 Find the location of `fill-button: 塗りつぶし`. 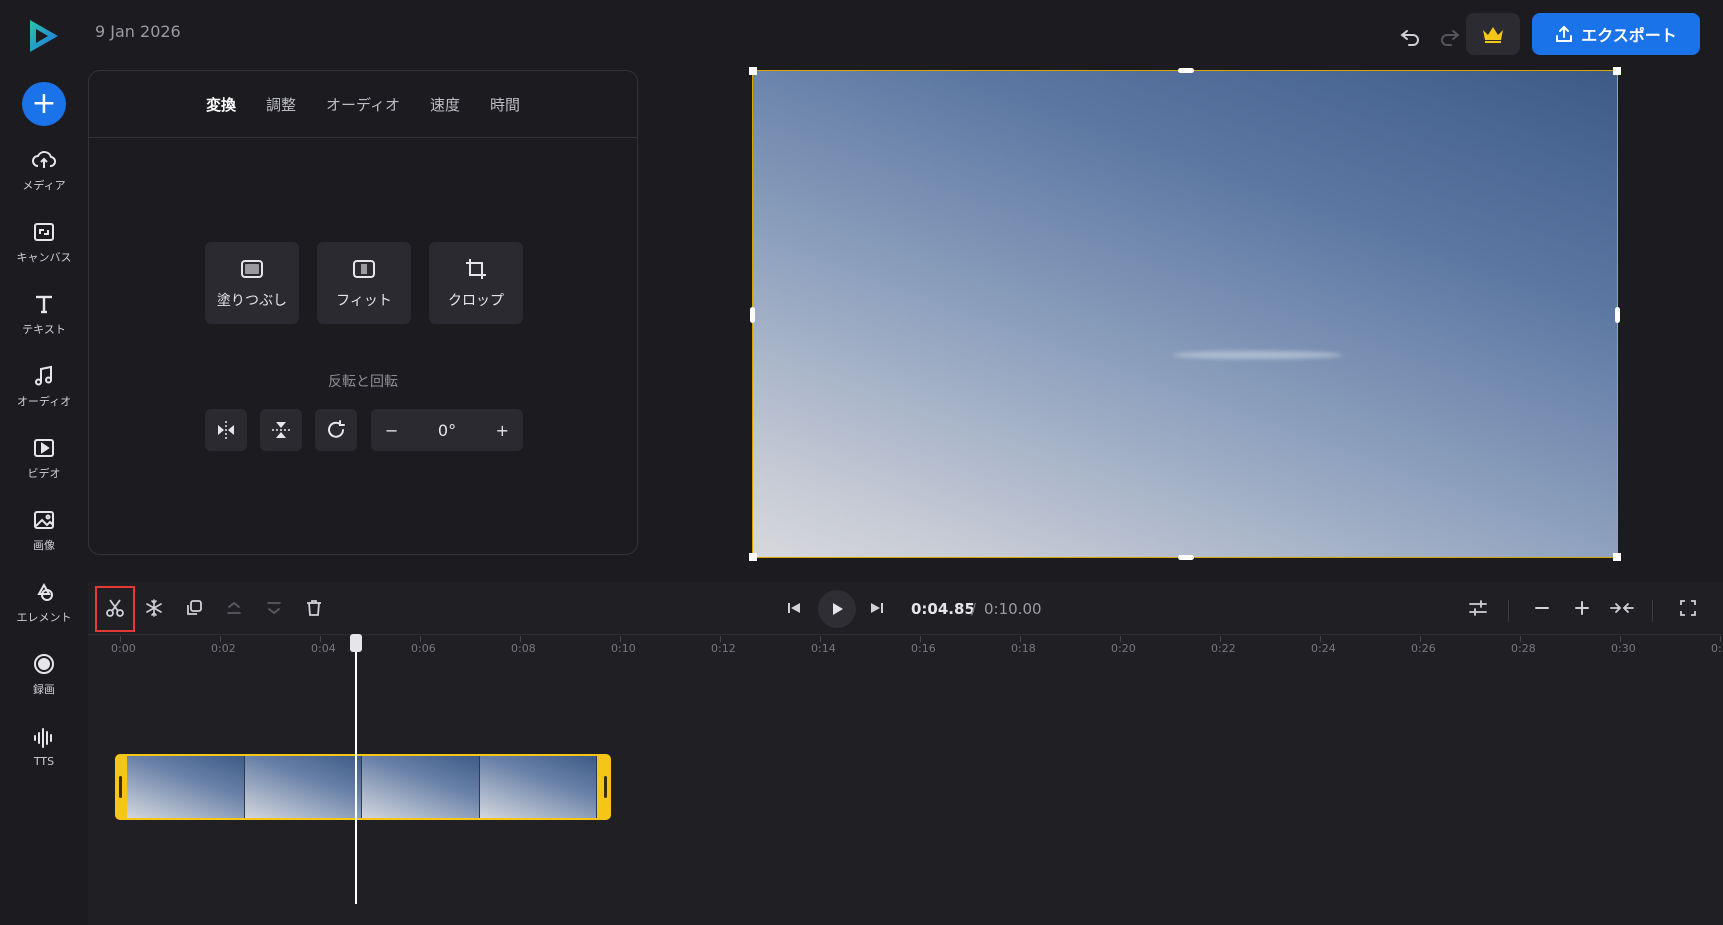

fill-button: 塗りつぶし is located at coordinates (252, 283).